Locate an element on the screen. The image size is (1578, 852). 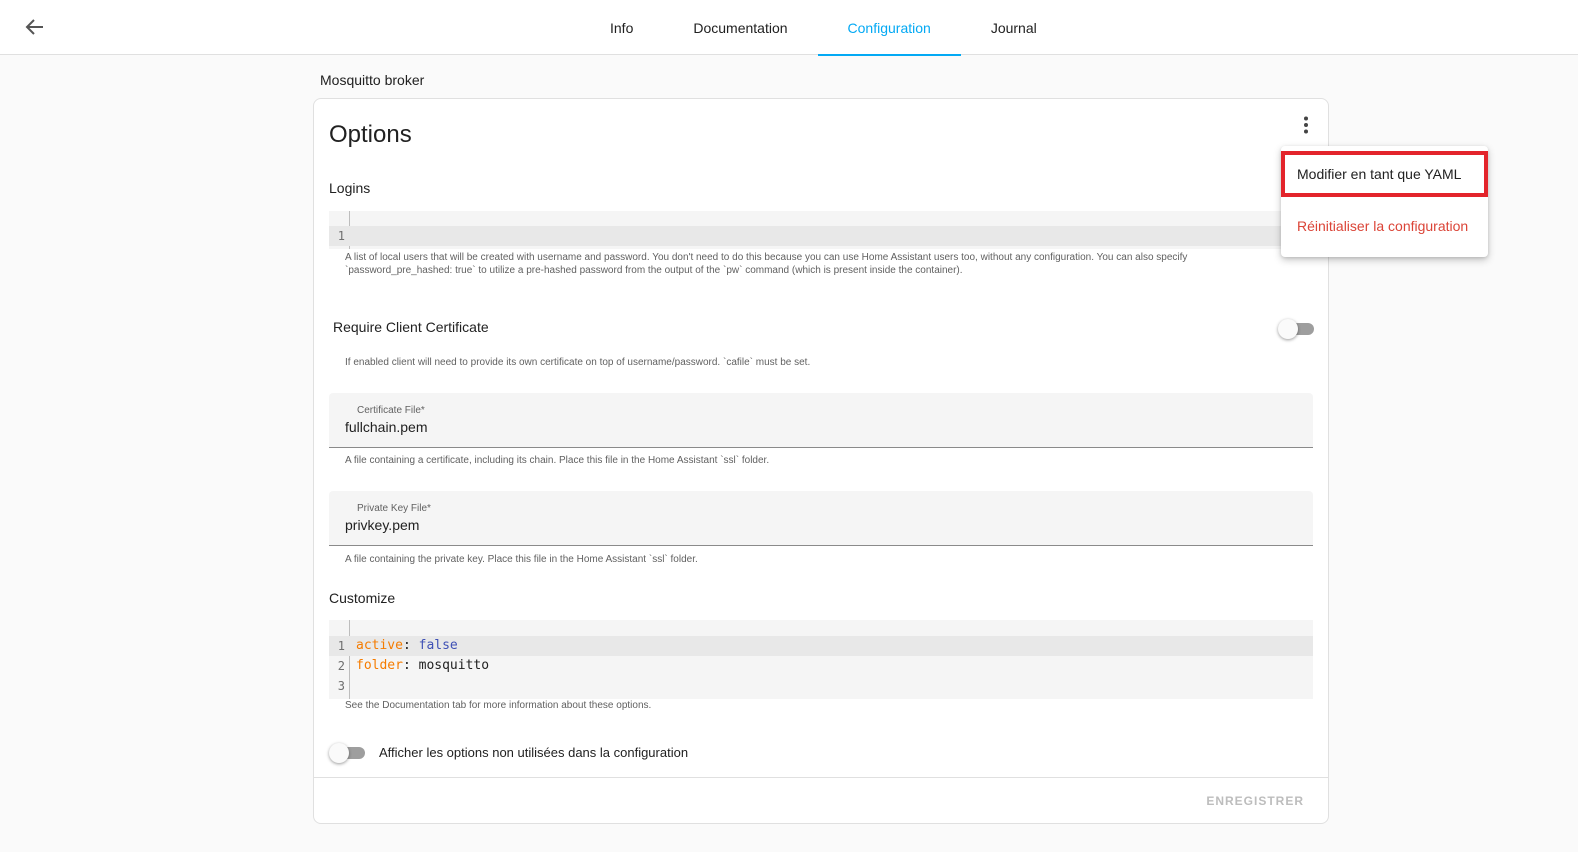
private-key-file-field: Private Key File* privkey.pem is located at coordinates (821, 518).